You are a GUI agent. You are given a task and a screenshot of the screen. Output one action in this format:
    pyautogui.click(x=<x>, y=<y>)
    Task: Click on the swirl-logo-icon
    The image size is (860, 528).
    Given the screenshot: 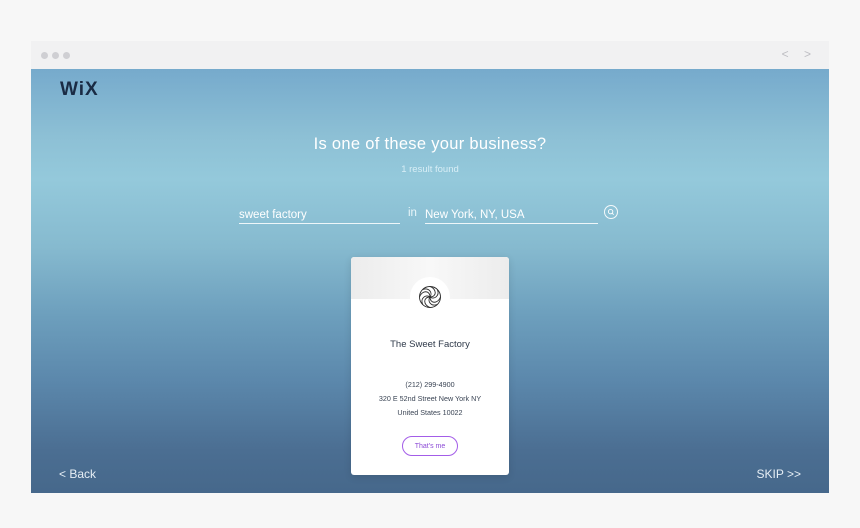 What is the action you would take?
    pyautogui.click(x=430, y=297)
    